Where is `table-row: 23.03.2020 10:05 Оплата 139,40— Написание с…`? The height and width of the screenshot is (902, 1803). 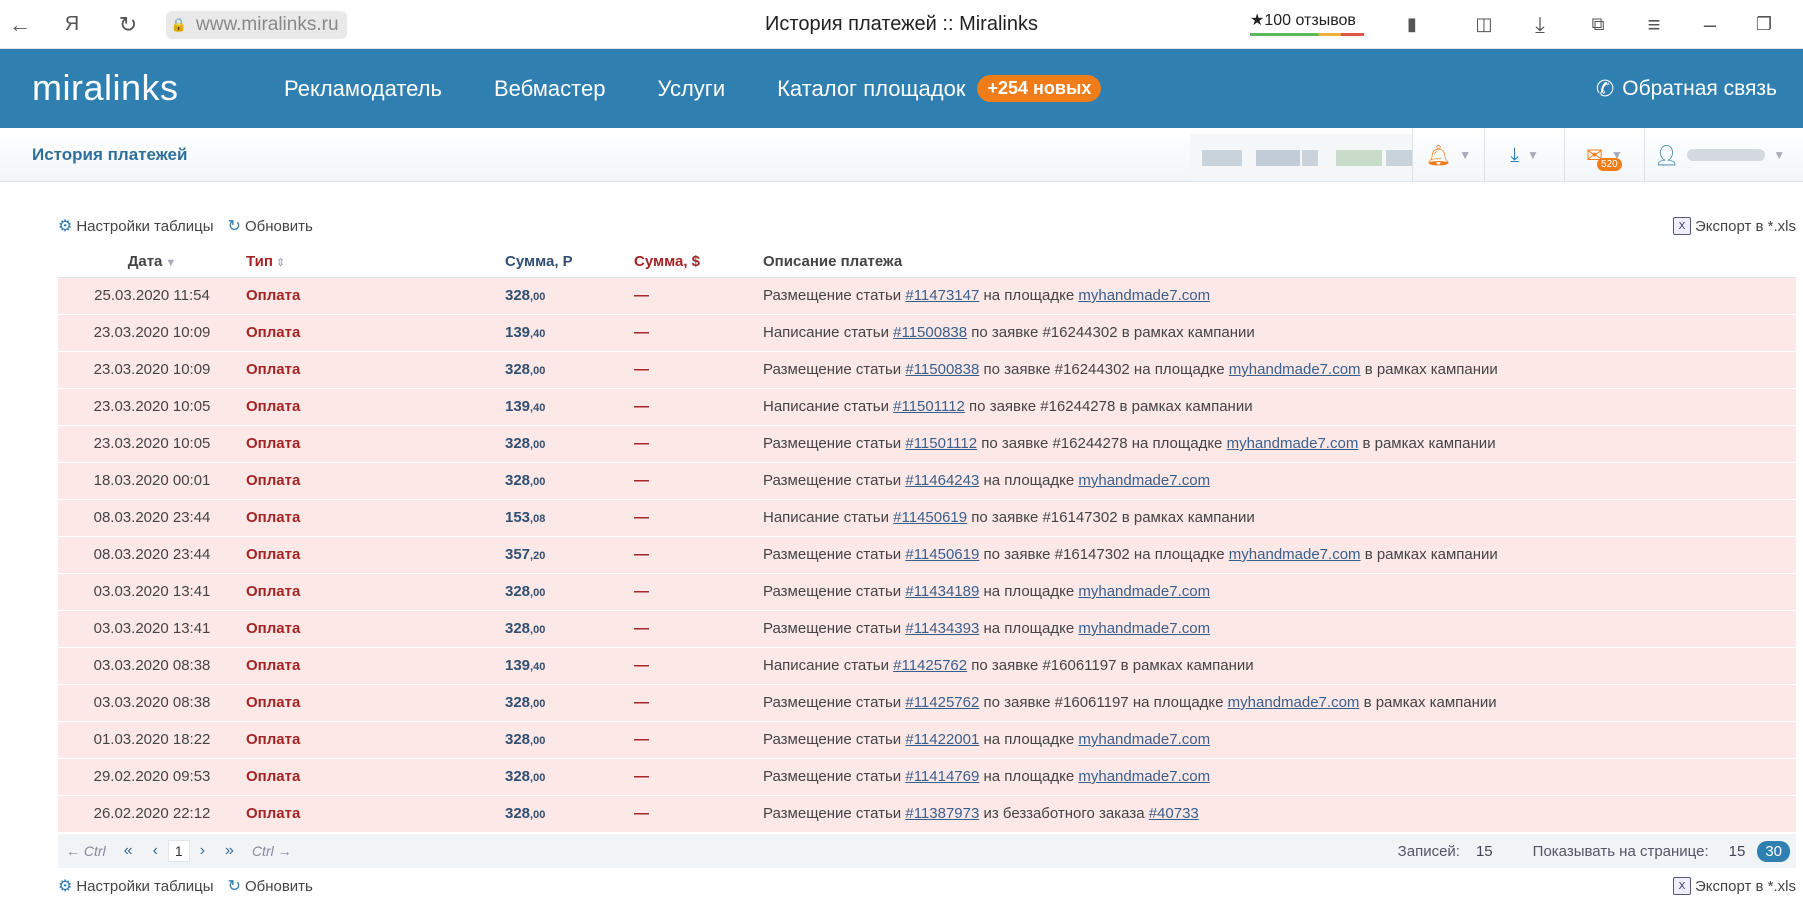
table-row: 23.03.2020 10:05 Оплата 139,40— Написание с… is located at coordinates (927, 406).